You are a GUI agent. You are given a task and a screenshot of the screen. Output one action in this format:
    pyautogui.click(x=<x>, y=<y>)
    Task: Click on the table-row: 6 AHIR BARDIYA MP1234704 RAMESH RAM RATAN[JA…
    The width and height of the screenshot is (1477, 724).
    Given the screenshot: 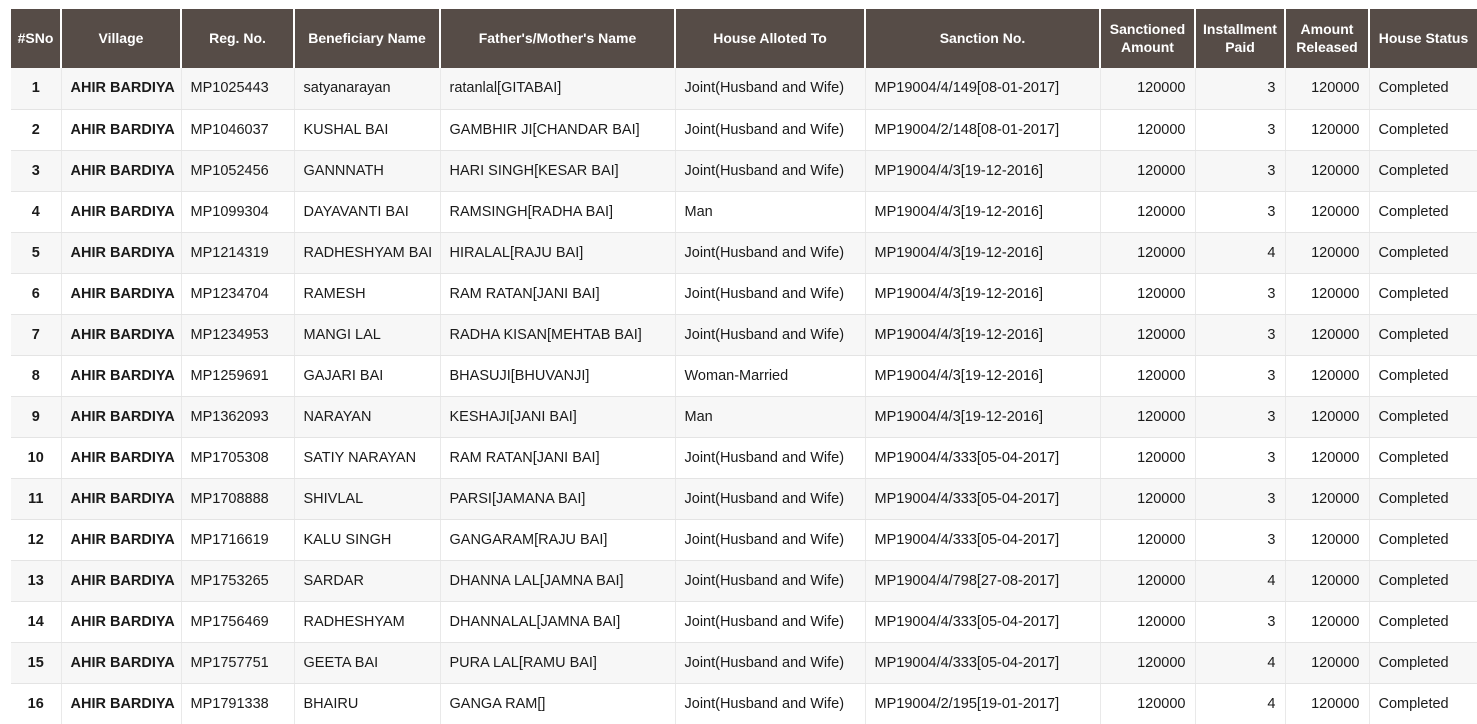 What is the action you would take?
    pyautogui.click(x=744, y=294)
    